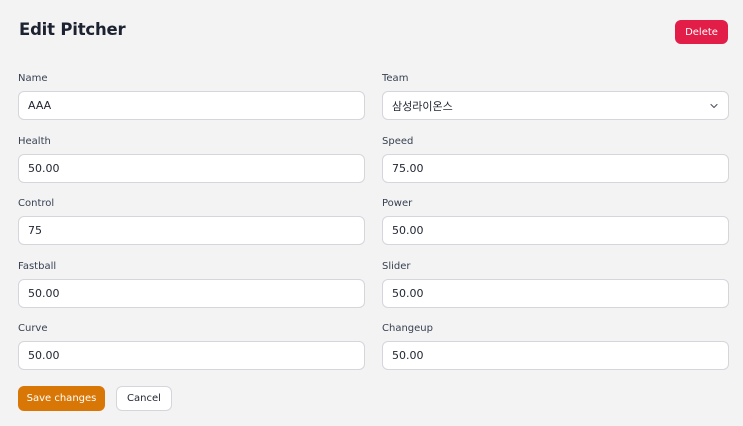  What do you see at coordinates (191, 168) in the screenshot?
I see `health-input` at bounding box center [191, 168].